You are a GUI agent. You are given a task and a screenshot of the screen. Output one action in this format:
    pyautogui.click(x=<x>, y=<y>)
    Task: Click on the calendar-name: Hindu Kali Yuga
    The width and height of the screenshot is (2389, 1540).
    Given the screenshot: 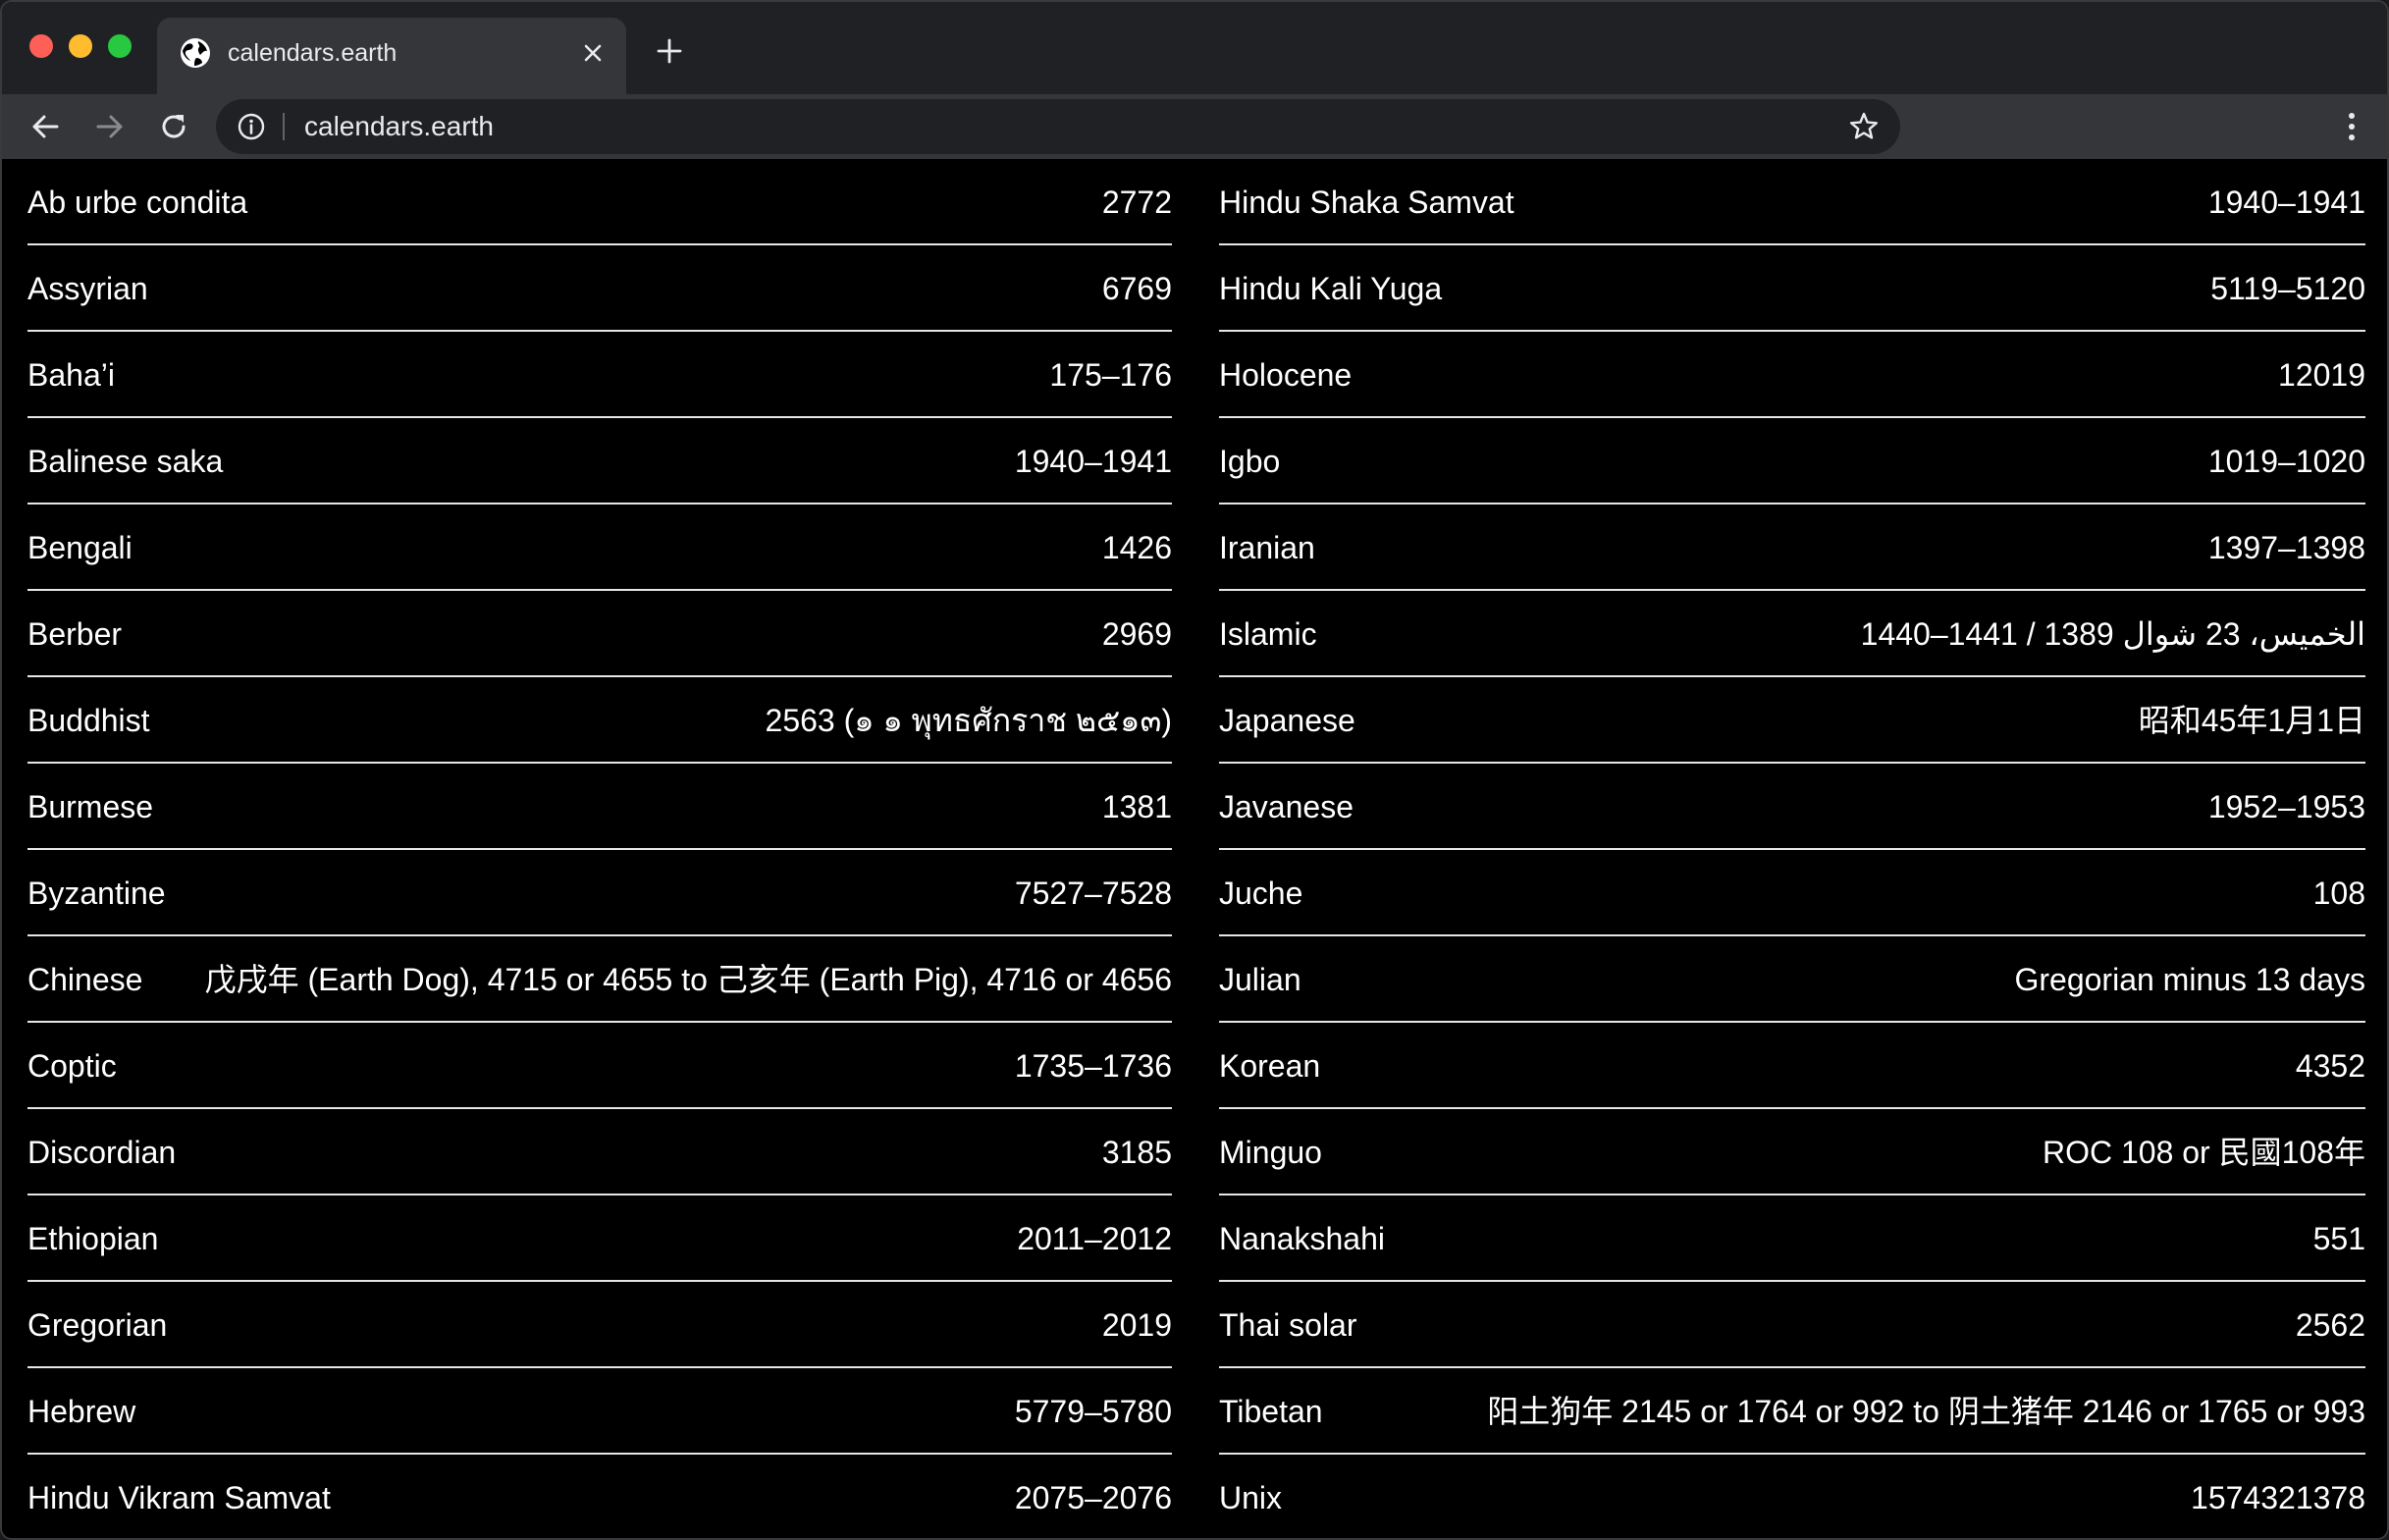 What is the action you would take?
    pyautogui.click(x=1331, y=288)
    